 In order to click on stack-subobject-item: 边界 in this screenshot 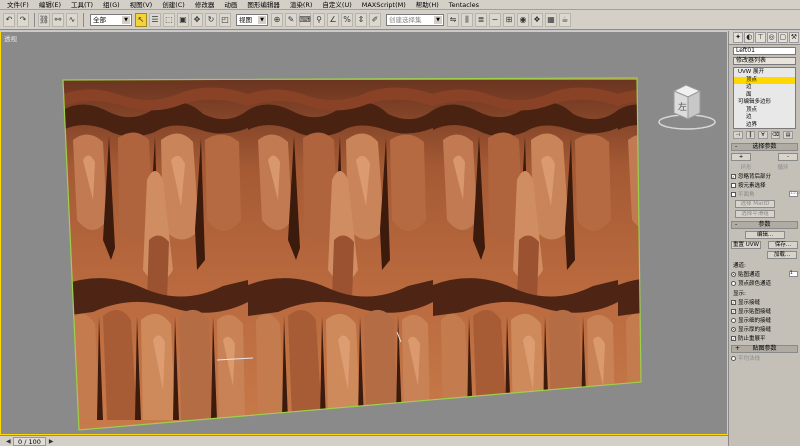, I will do `click(764, 126)`.